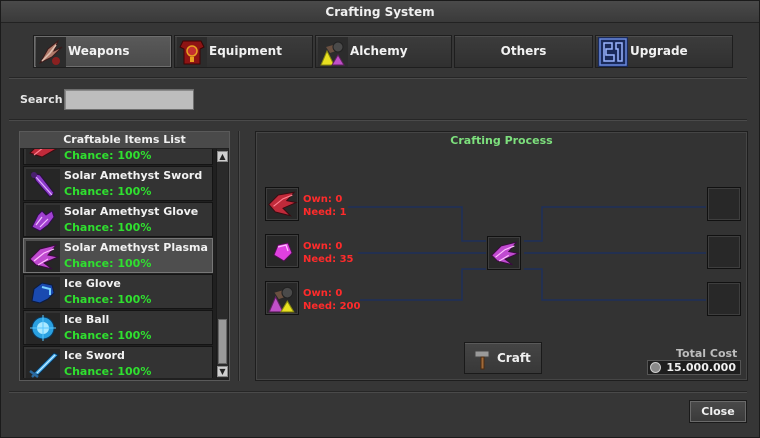  What do you see at coordinates (655, 367) in the screenshot?
I see `coin-icon` at bounding box center [655, 367].